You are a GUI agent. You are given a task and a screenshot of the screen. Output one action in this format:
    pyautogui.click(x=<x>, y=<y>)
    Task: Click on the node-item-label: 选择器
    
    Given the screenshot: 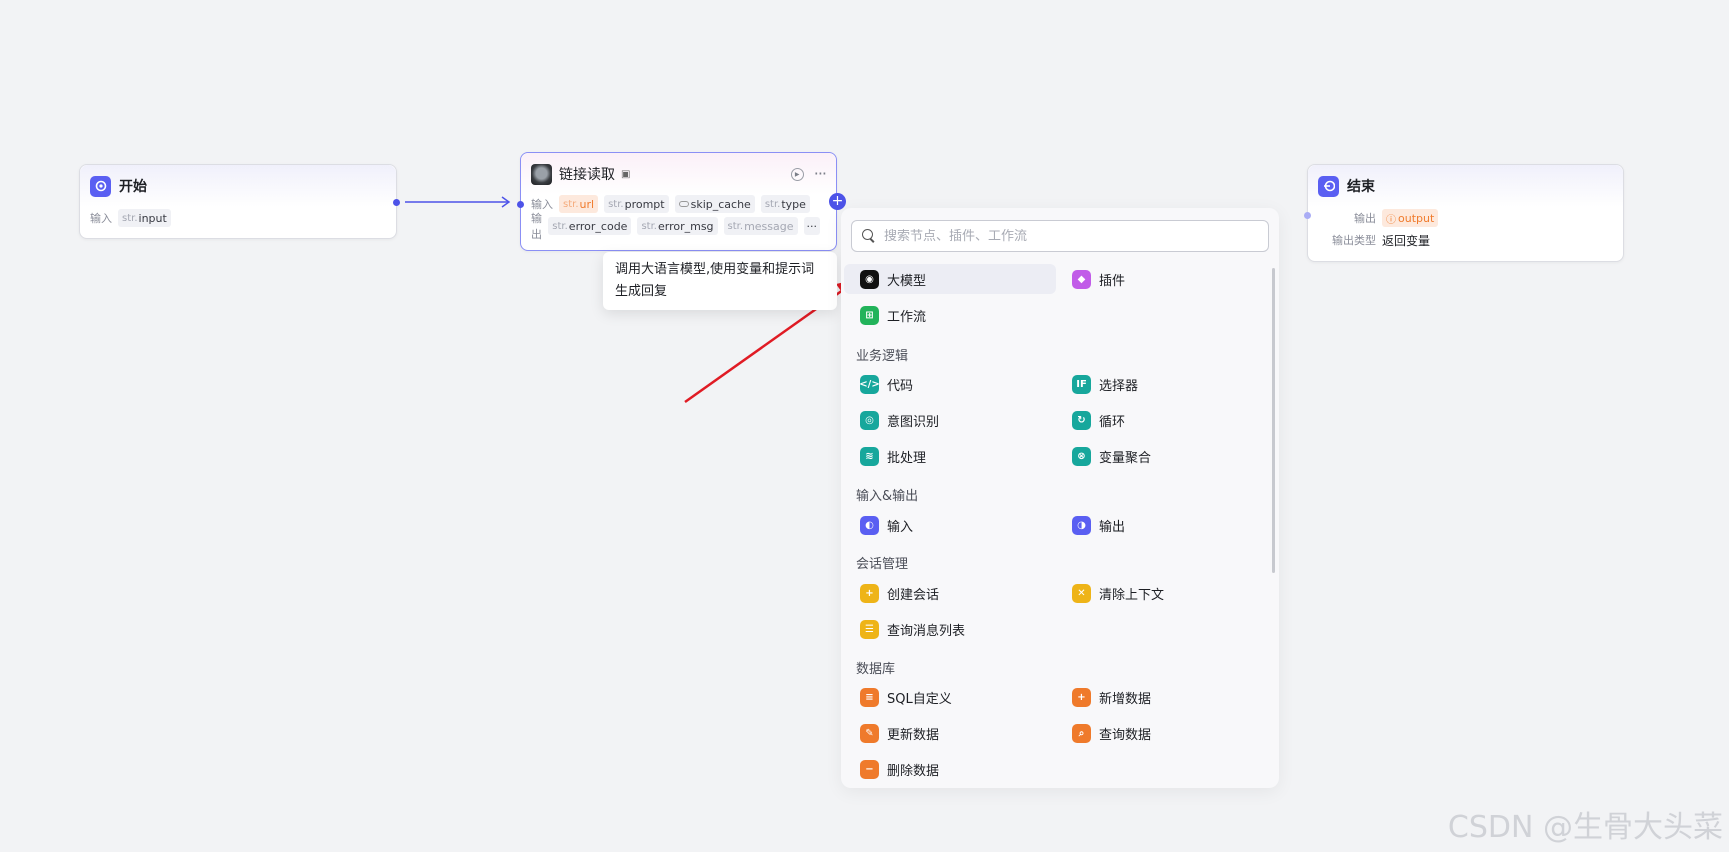 What is the action you would take?
    pyautogui.click(x=1119, y=386)
    